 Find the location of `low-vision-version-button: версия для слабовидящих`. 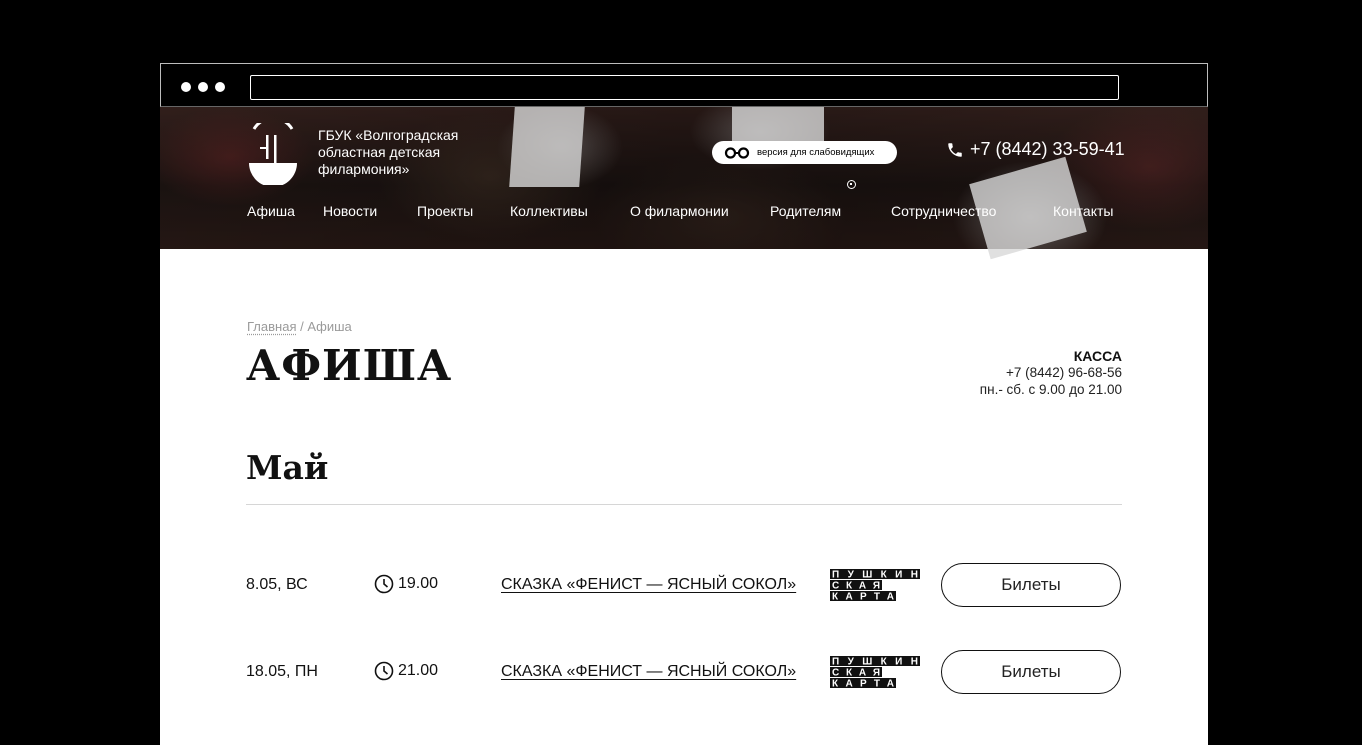

low-vision-version-button: версия для слабовидящих is located at coordinates (804, 152).